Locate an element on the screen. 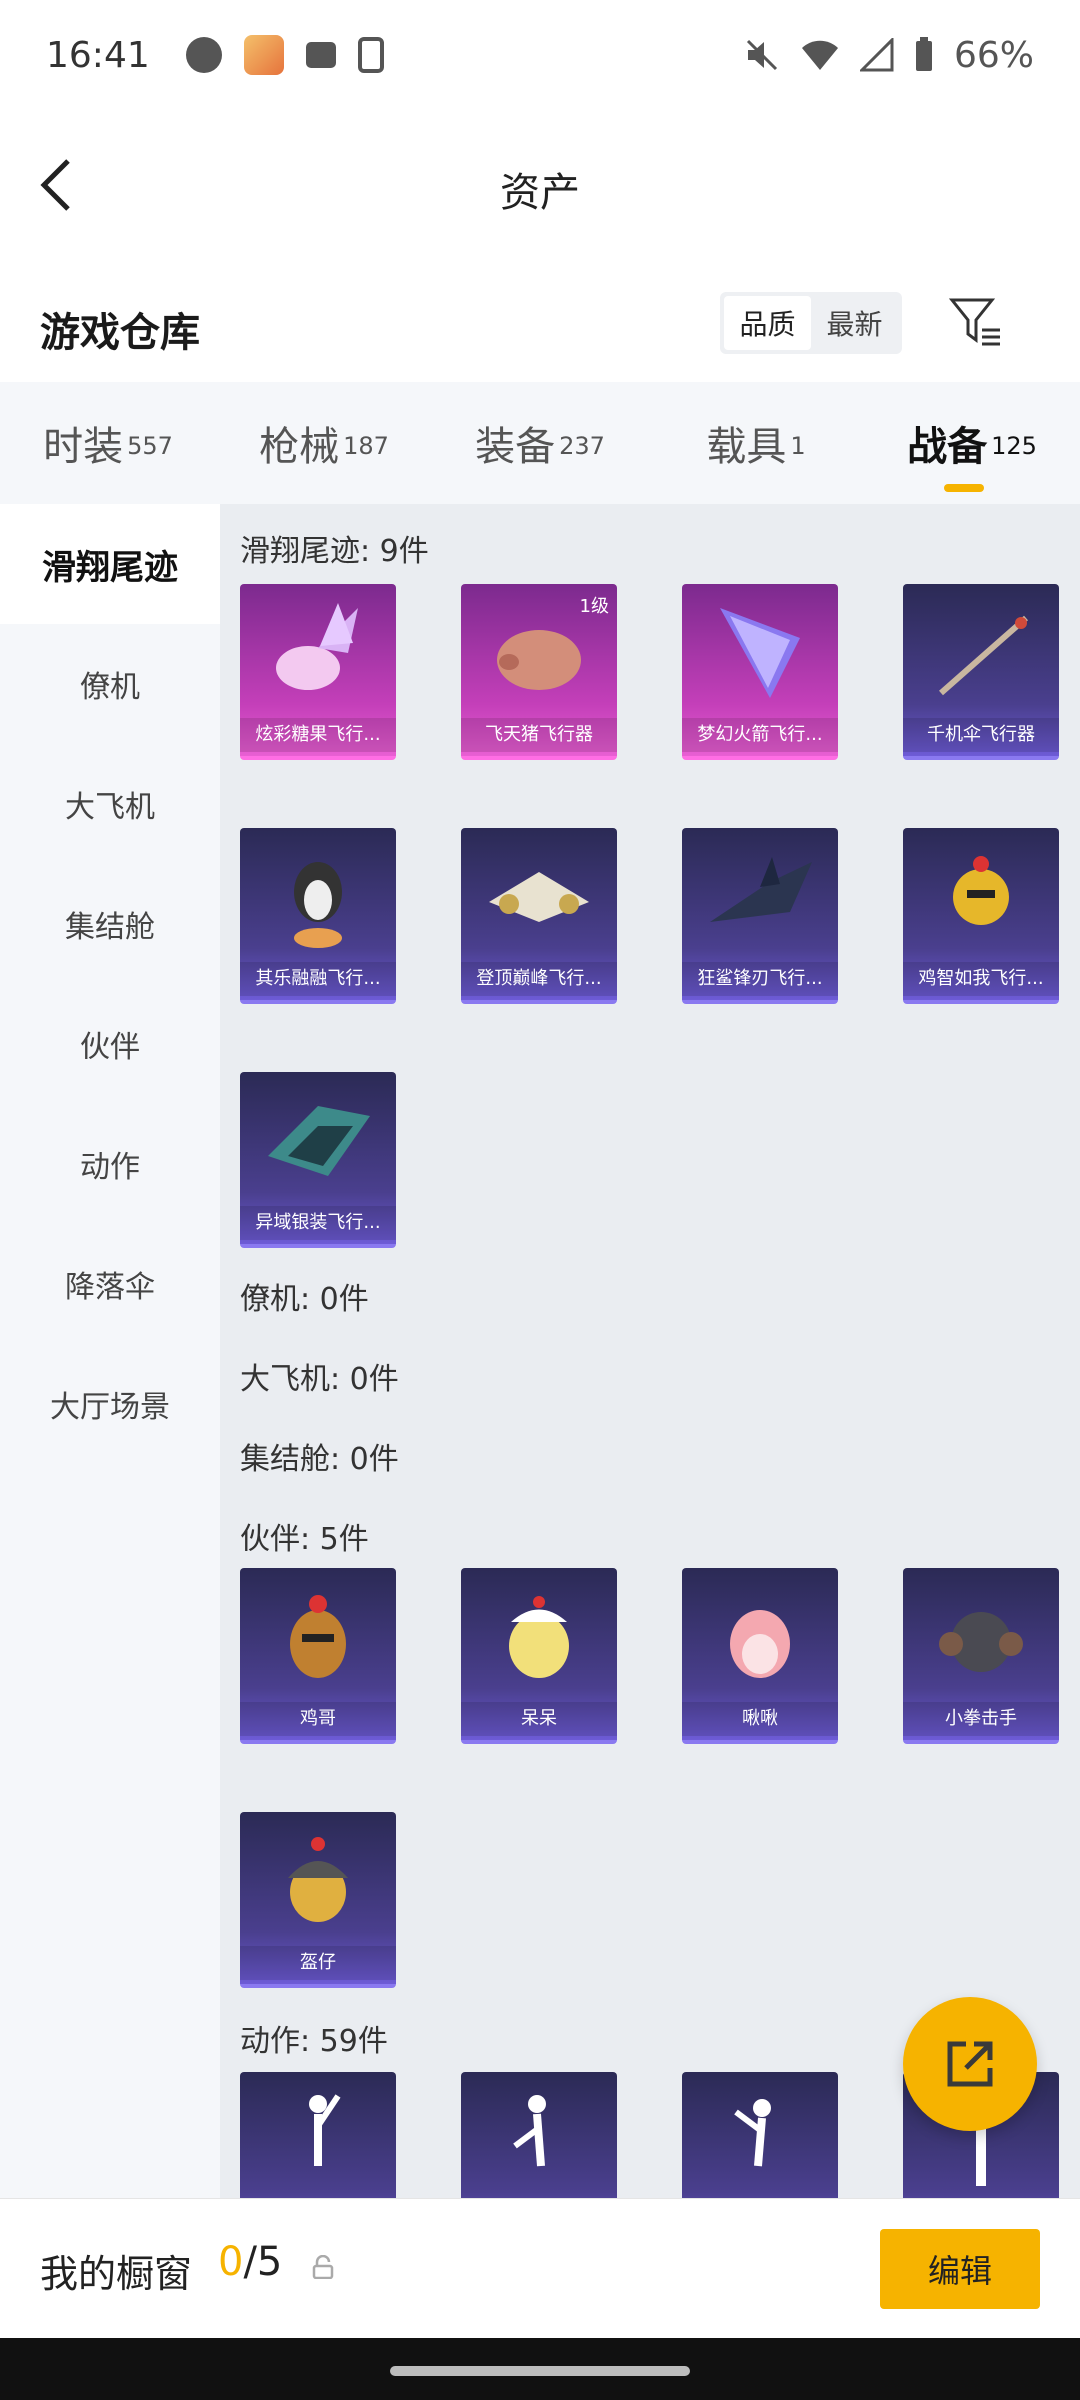 Image resolution: width=1080 pixels, height=2400 pixels. tab-vehicles: 载具 1 is located at coordinates (756, 443).